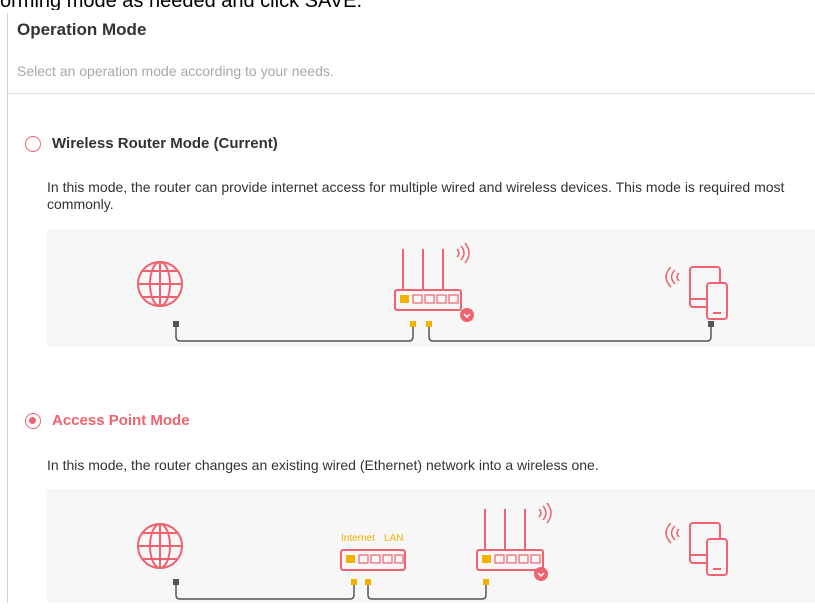 This screenshot has height=608, width=815. What do you see at coordinates (165, 143) in the screenshot?
I see `wireless-router-mode-label: Wireless Router Mode (Current)` at bounding box center [165, 143].